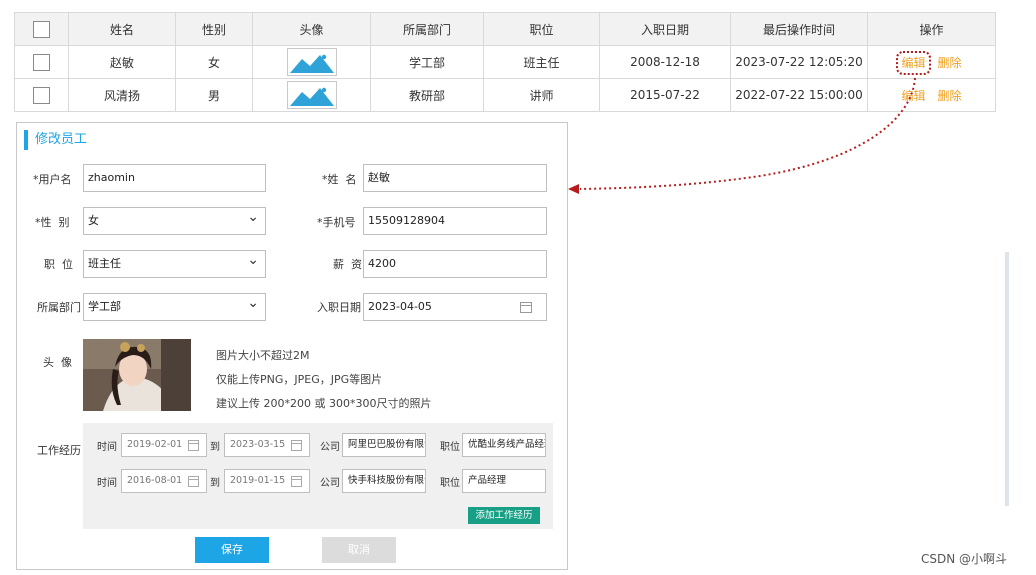  I want to click on work-start-input: 2019-02-01, so click(164, 445).